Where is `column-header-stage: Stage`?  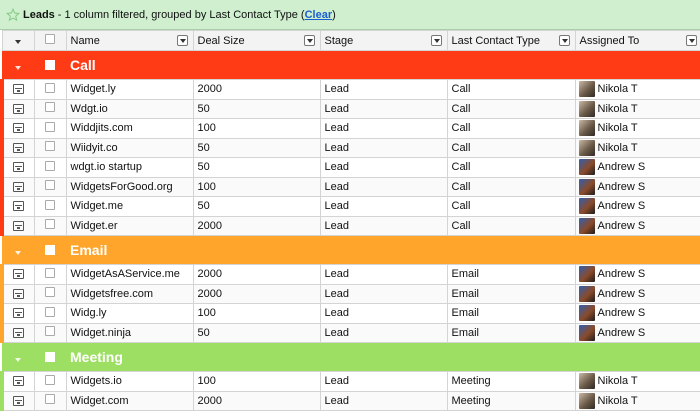 column-header-stage: Stage is located at coordinates (383, 40).